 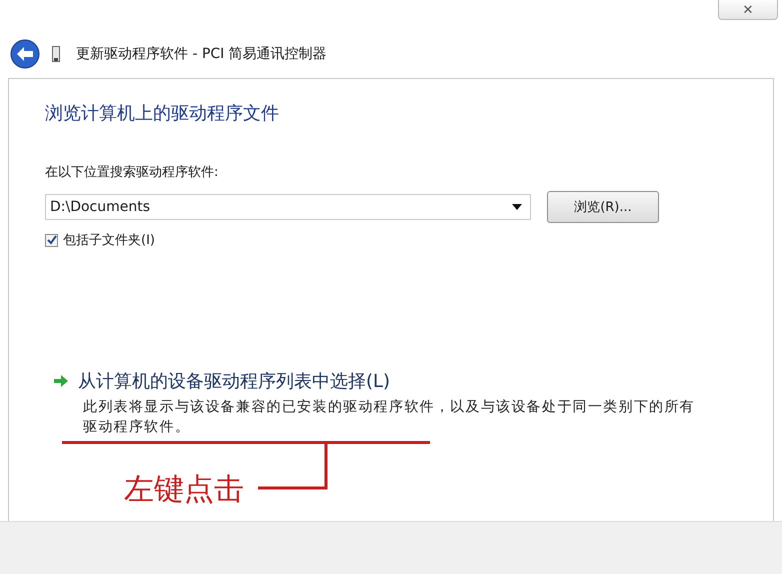 What do you see at coordinates (162, 113) in the screenshot?
I see `page-heading: 浏览计算机上的驱动程序文件` at bounding box center [162, 113].